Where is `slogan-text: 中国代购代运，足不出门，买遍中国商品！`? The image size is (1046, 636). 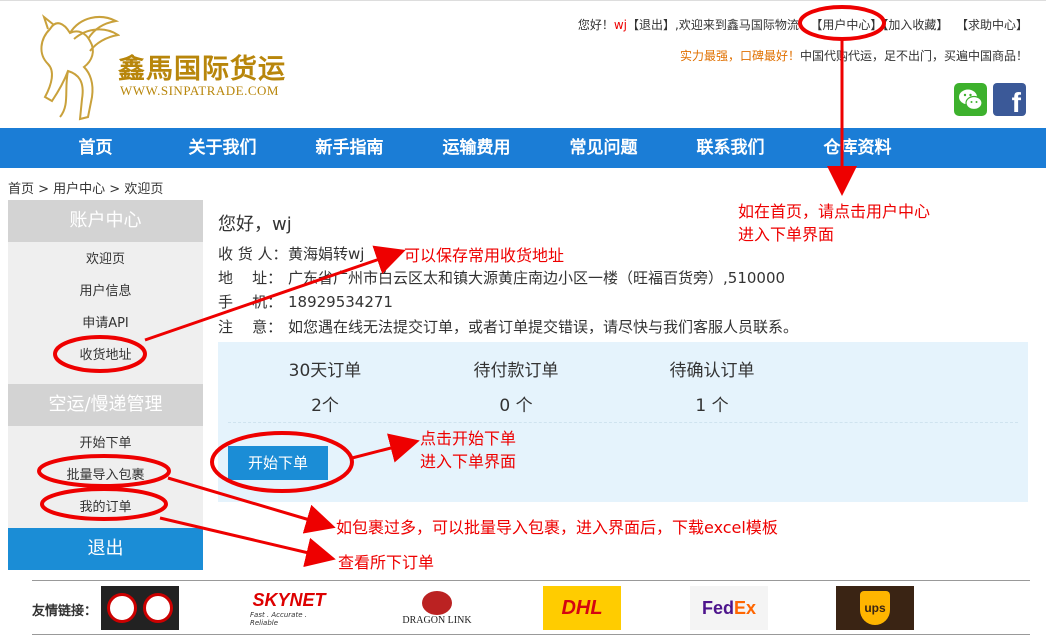 slogan-text: 中国代购代运，足不出门，买遍中国商品！ is located at coordinates (913, 56).